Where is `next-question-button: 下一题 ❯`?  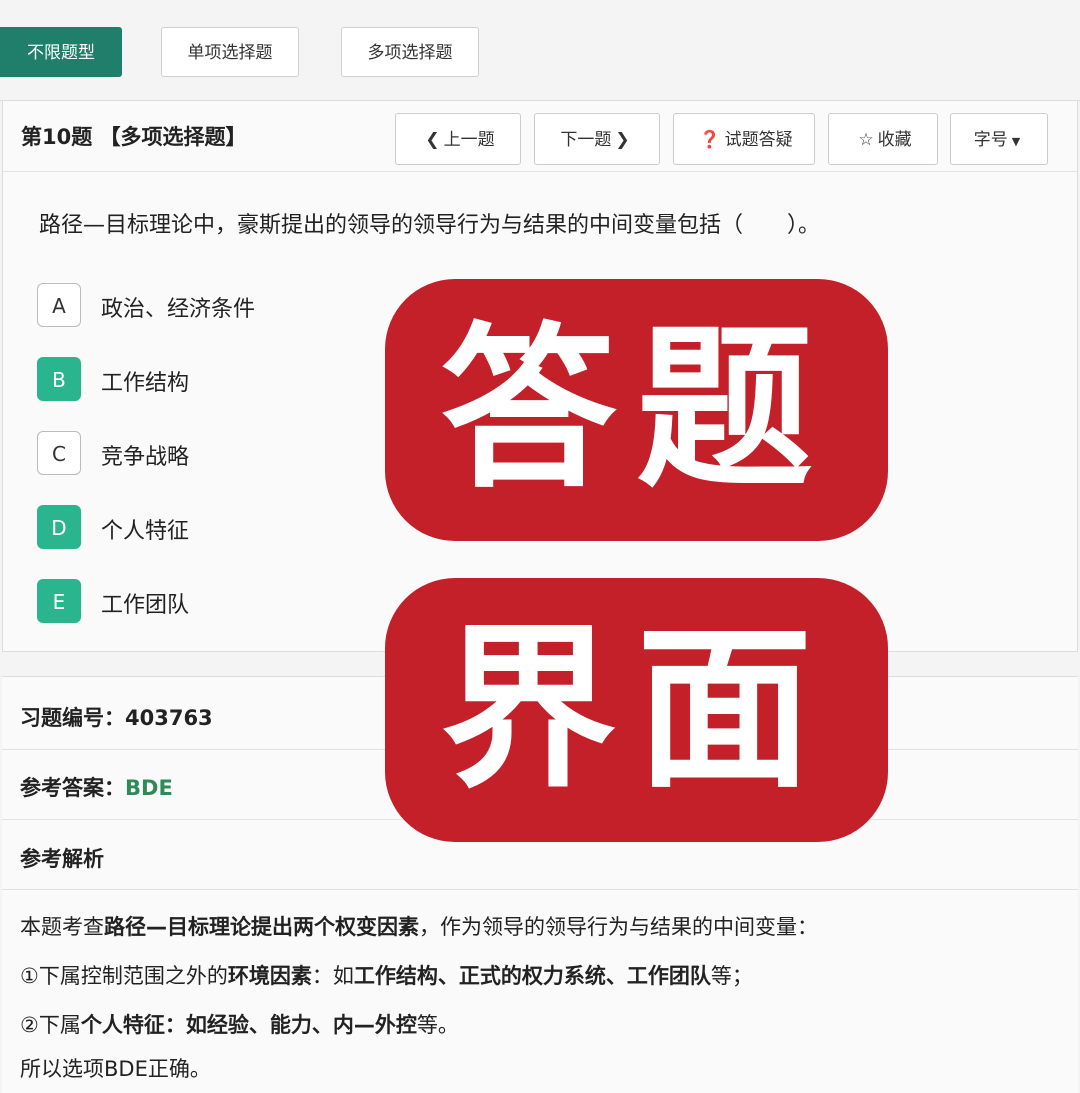 next-question-button: 下一题 ❯ is located at coordinates (597, 139).